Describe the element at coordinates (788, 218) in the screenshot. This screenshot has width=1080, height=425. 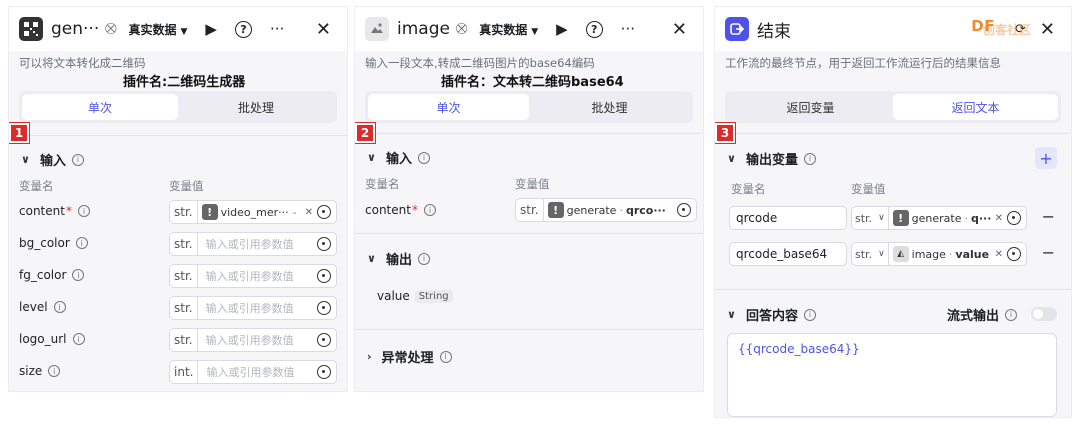
I see `variable-name-input: qrcode` at that location.